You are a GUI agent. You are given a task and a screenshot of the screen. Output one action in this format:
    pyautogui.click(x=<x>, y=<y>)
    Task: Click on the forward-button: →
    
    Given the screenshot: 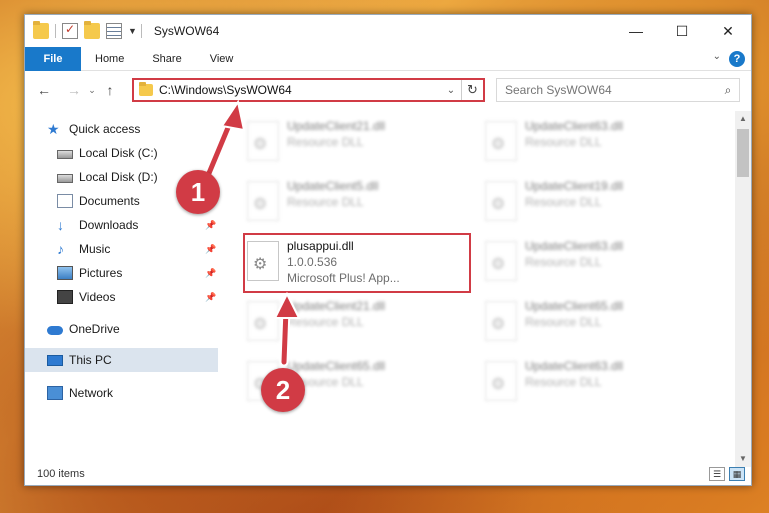 What is the action you would take?
    pyautogui.click(x=74, y=90)
    